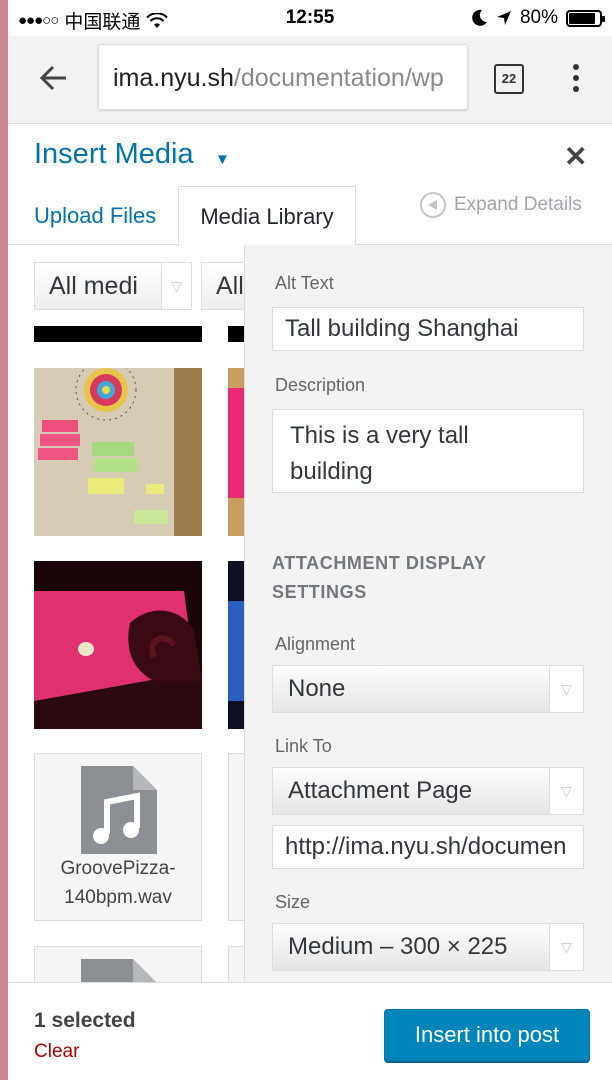 Image resolution: width=612 pixels, height=1080 pixels. I want to click on size-select: Medium – 300 × 225 ▽, so click(428, 947).